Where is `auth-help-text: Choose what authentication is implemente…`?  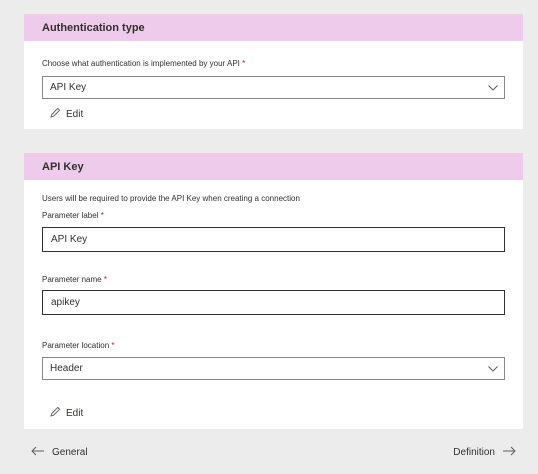
auth-help-text: Choose what authentication is implemente… is located at coordinates (144, 63).